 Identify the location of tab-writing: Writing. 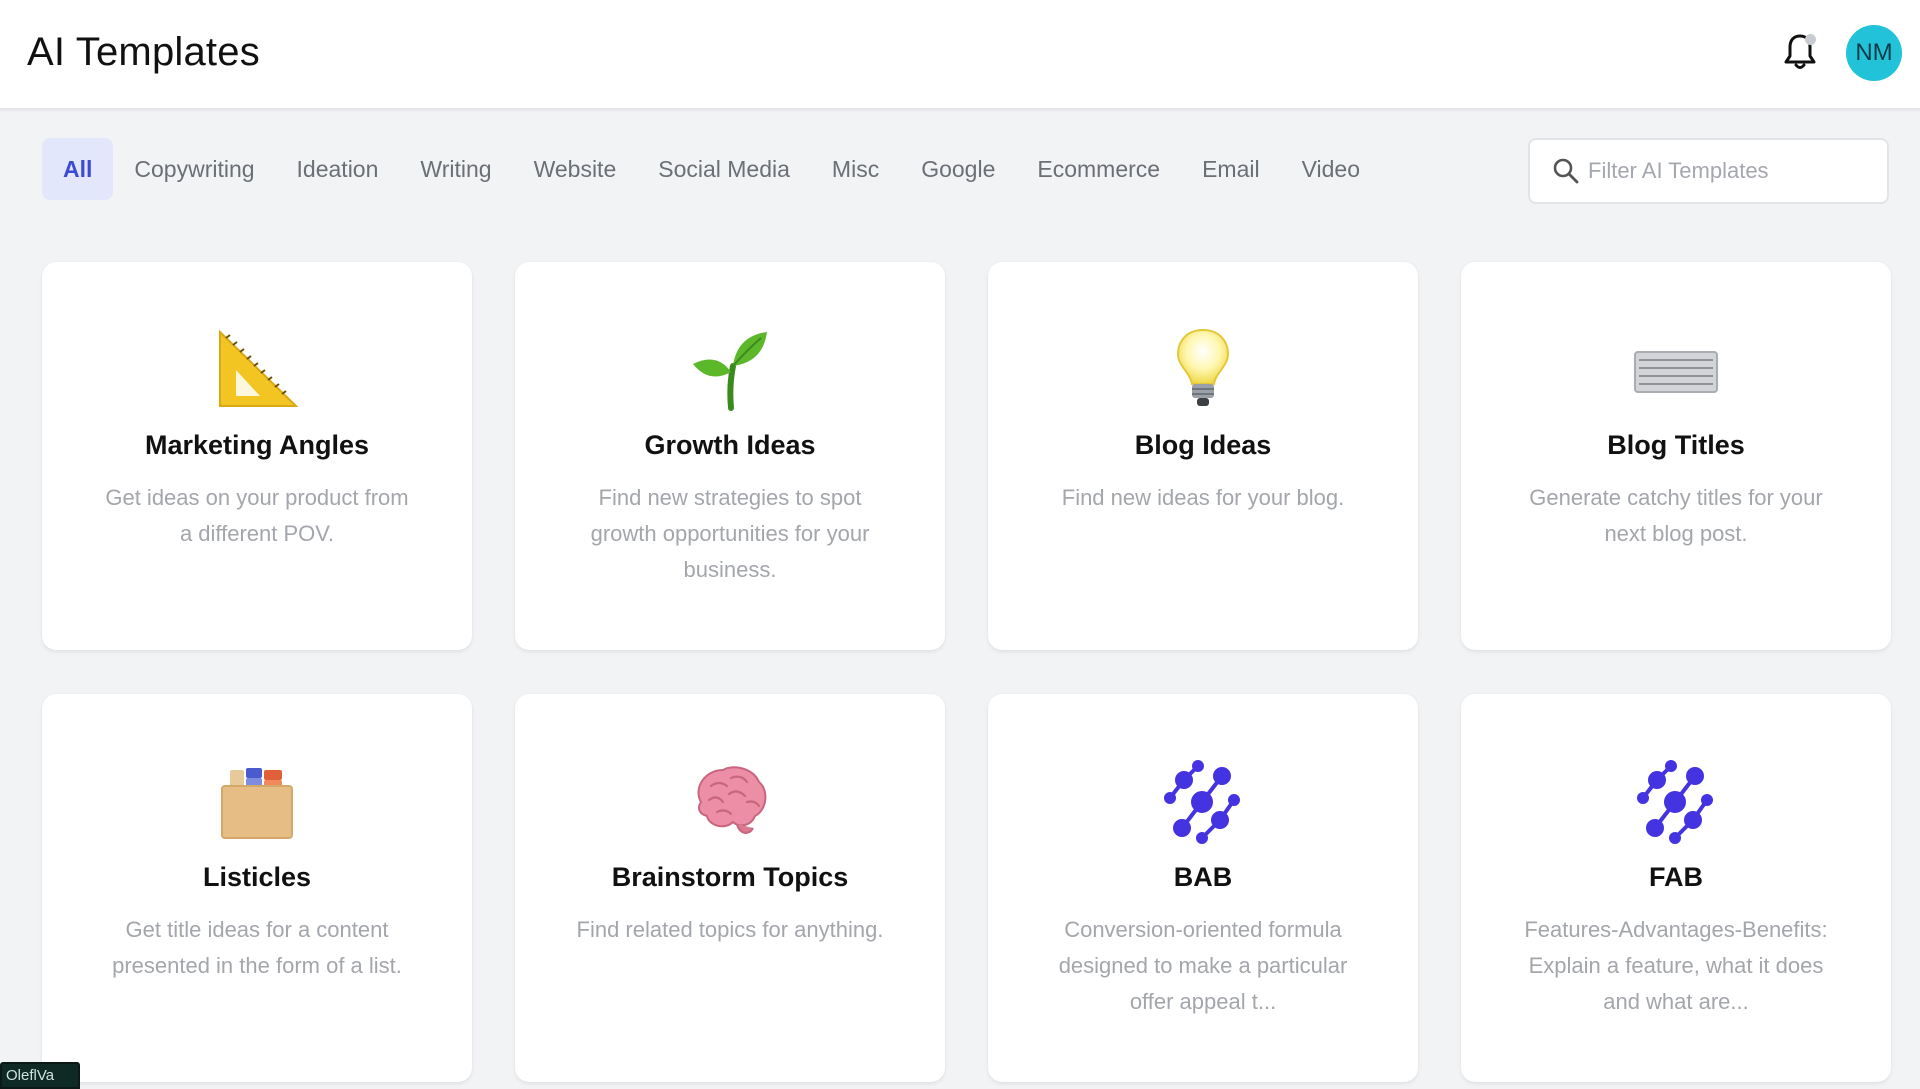
(455, 169).